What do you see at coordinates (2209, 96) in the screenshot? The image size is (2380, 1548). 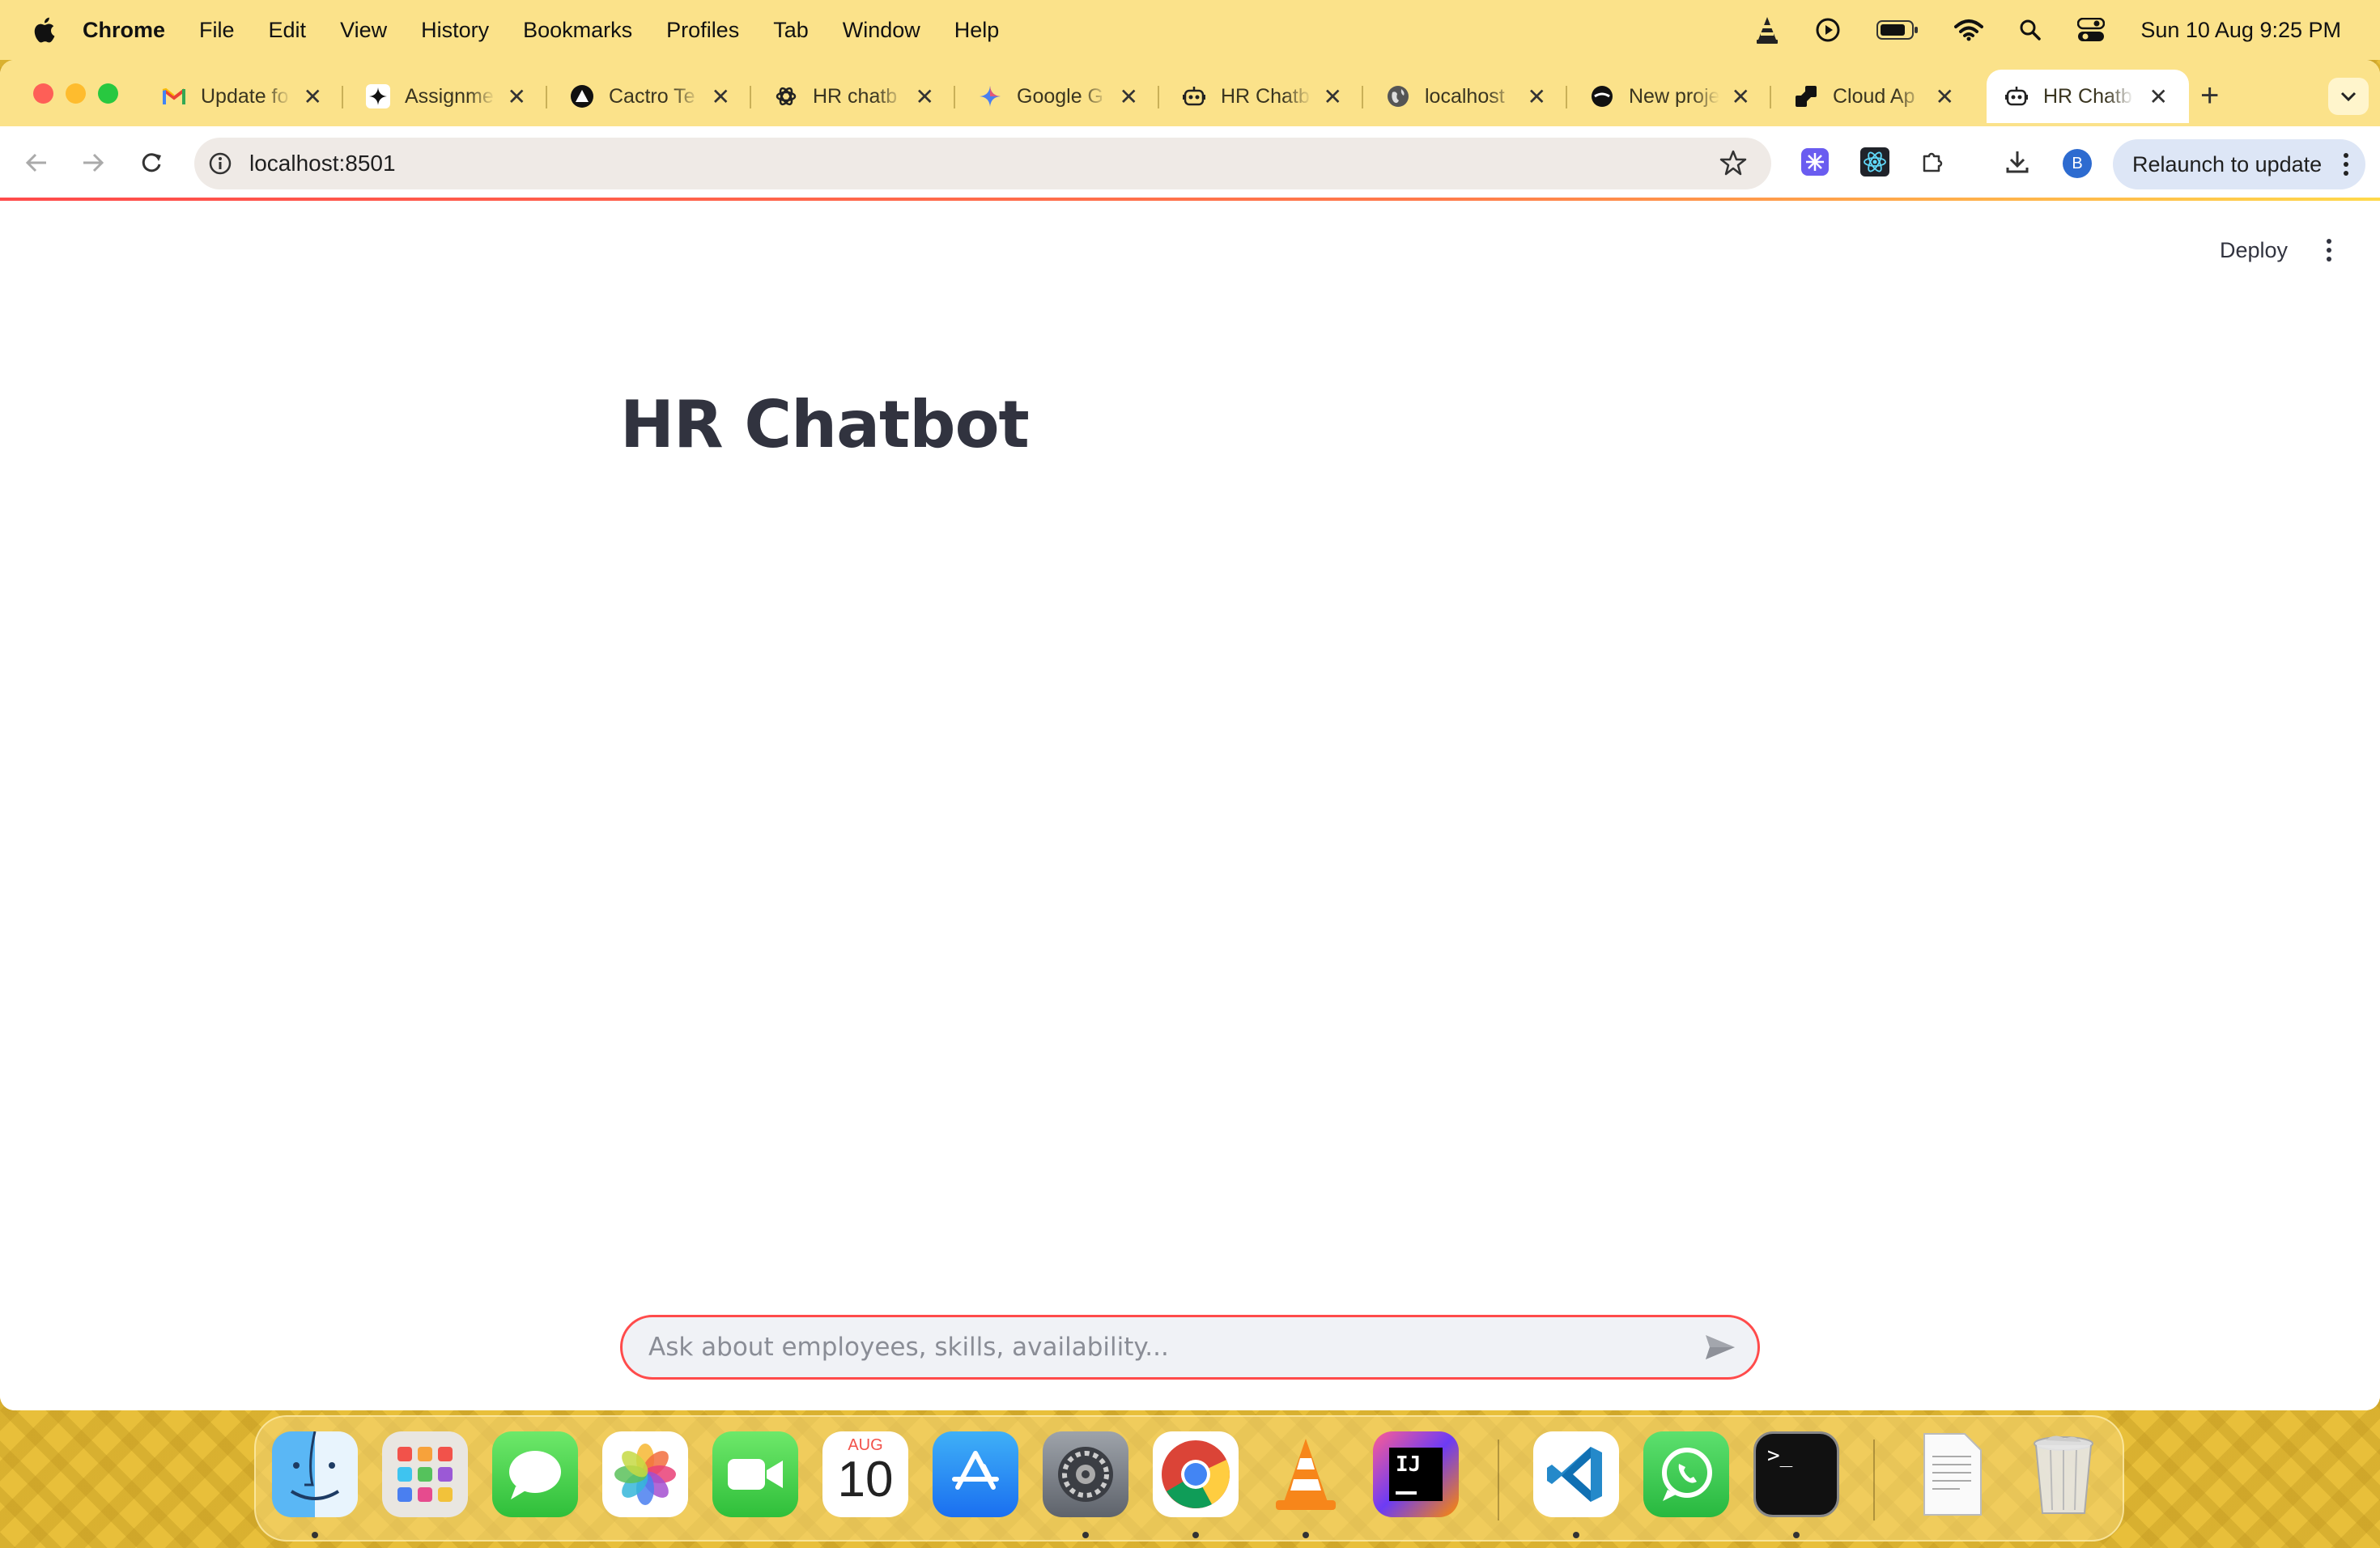 I see `new-tab-button: +` at bounding box center [2209, 96].